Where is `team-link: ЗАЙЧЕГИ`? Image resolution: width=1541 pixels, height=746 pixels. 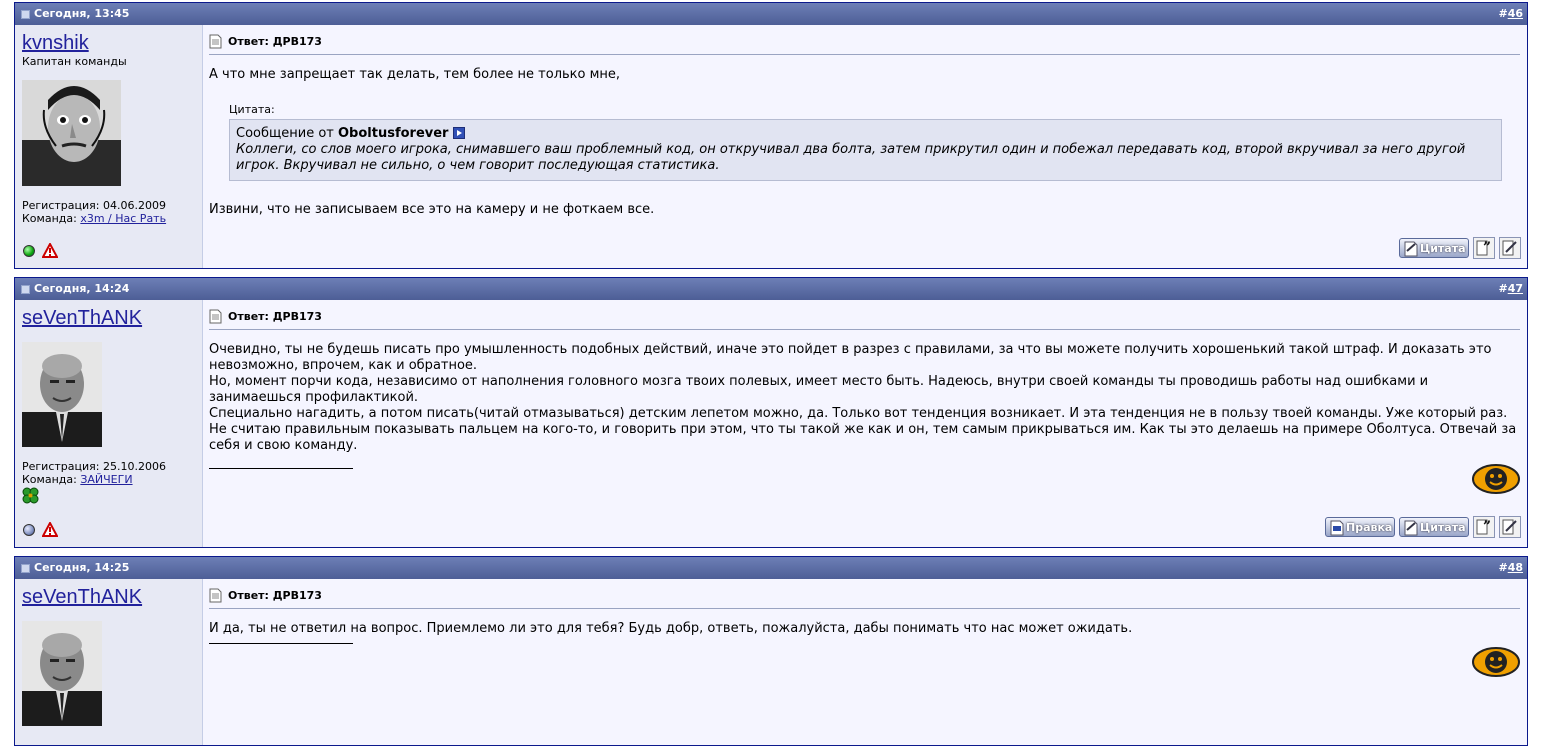 team-link: ЗАЙЧЕГИ is located at coordinates (106, 479).